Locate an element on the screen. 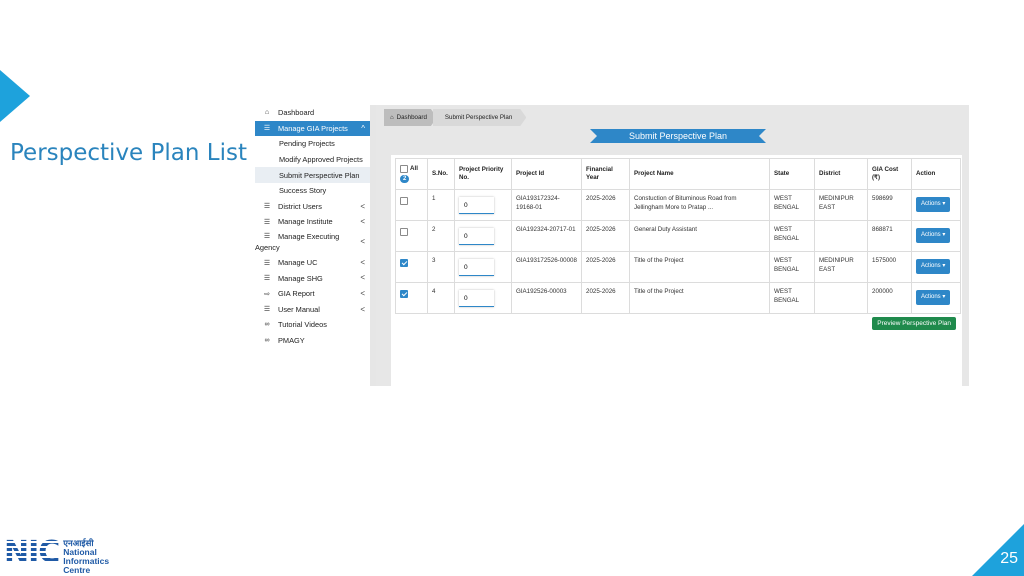 This screenshot has height=576, width=1024. sidebar-item-pmagy: ∞ PMAGY is located at coordinates (312, 341).